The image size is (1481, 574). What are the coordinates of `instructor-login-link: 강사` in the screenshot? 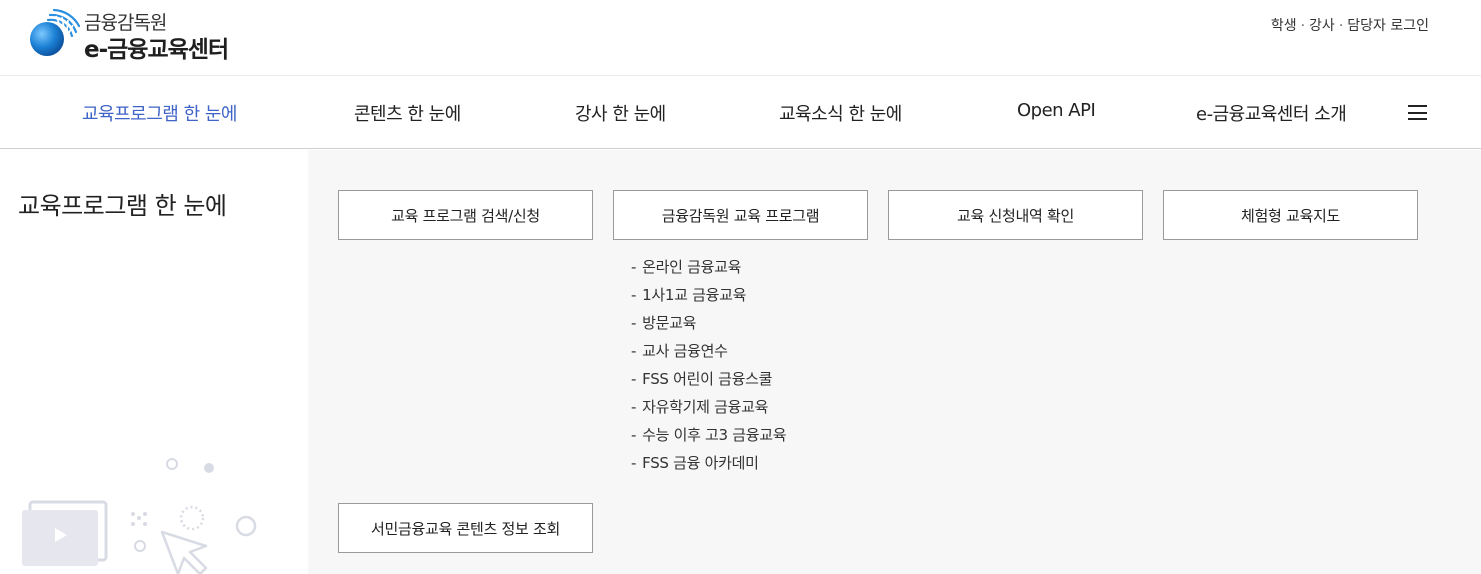 It's located at (1322, 26).